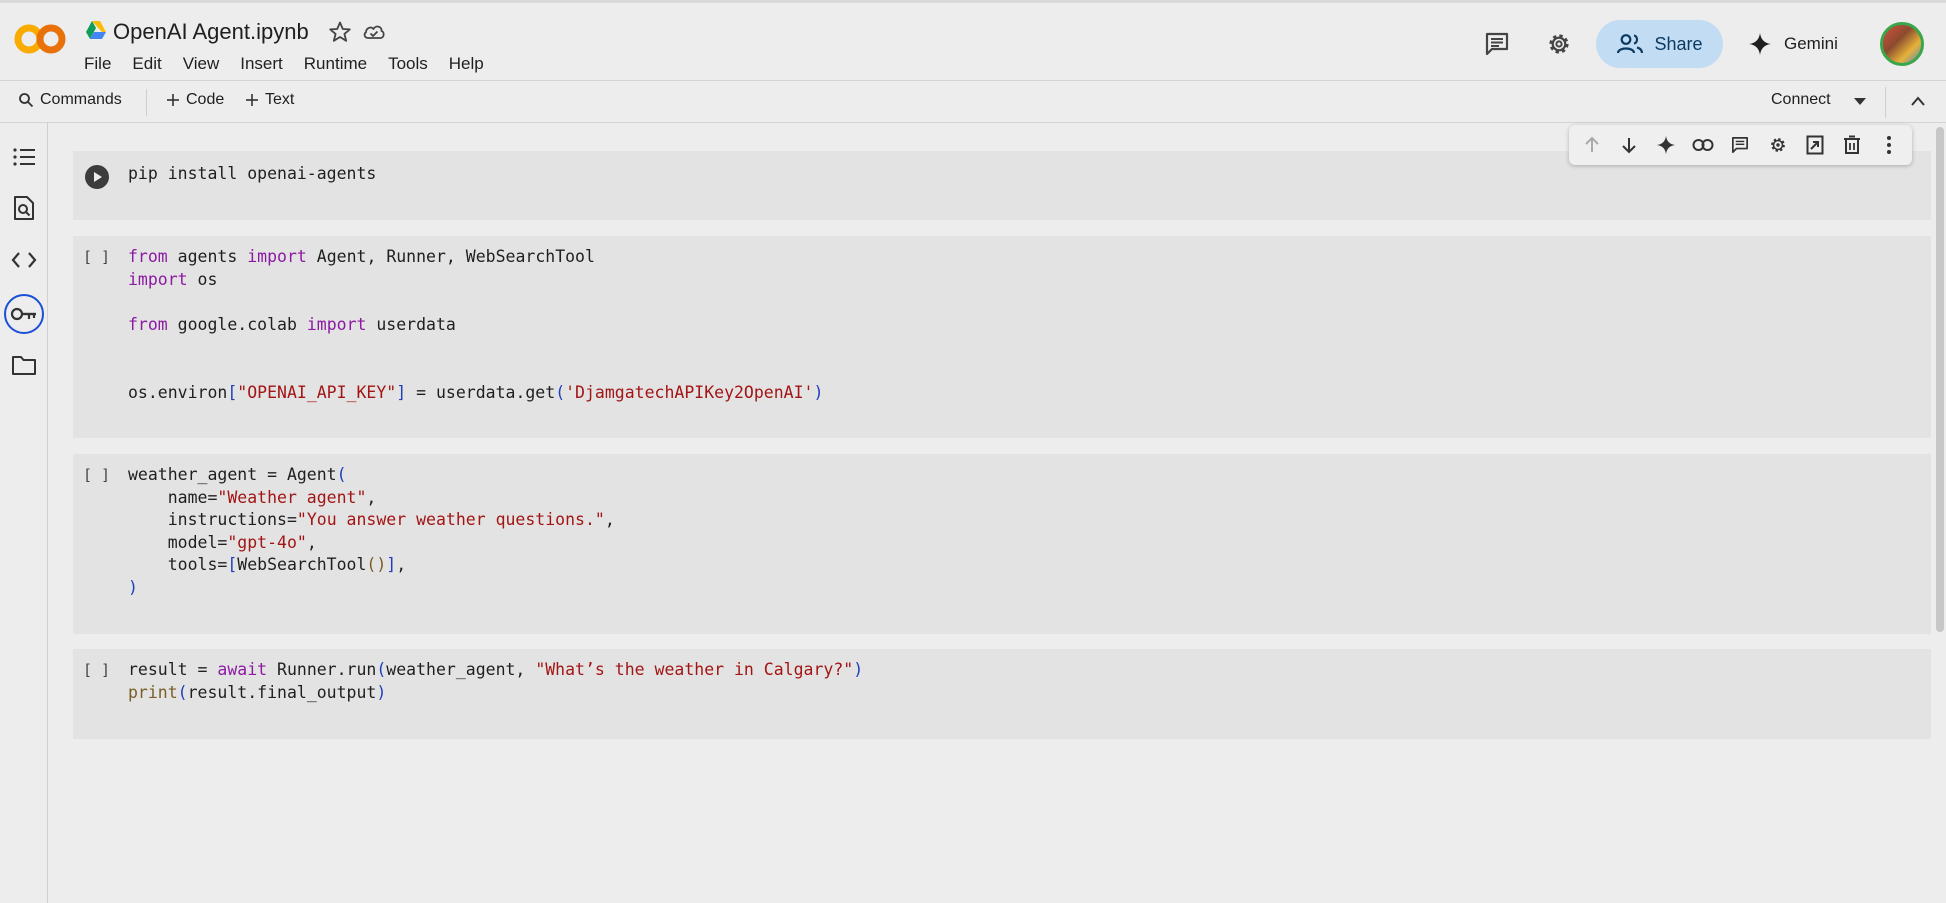 The height and width of the screenshot is (903, 1946). What do you see at coordinates (1703, 145) in the screenshot?
I see `link-icon` at bounding box center [1703, 145].